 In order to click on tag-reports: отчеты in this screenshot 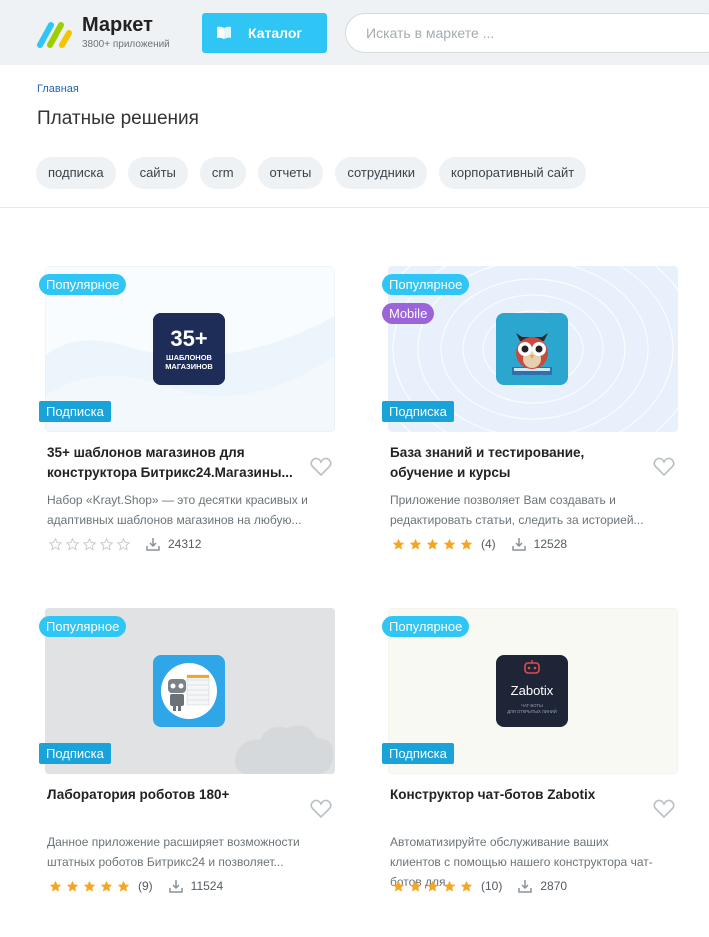, I will do `click(290, 173)`.